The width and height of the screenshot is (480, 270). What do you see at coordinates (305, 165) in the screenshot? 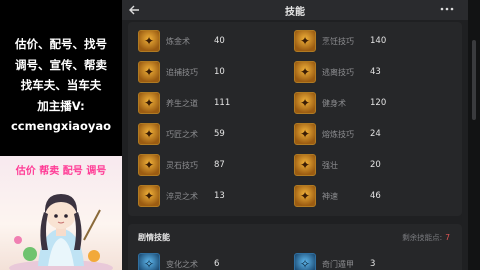
I see `strength-icon: ✦` at bounding box center [305, 165].